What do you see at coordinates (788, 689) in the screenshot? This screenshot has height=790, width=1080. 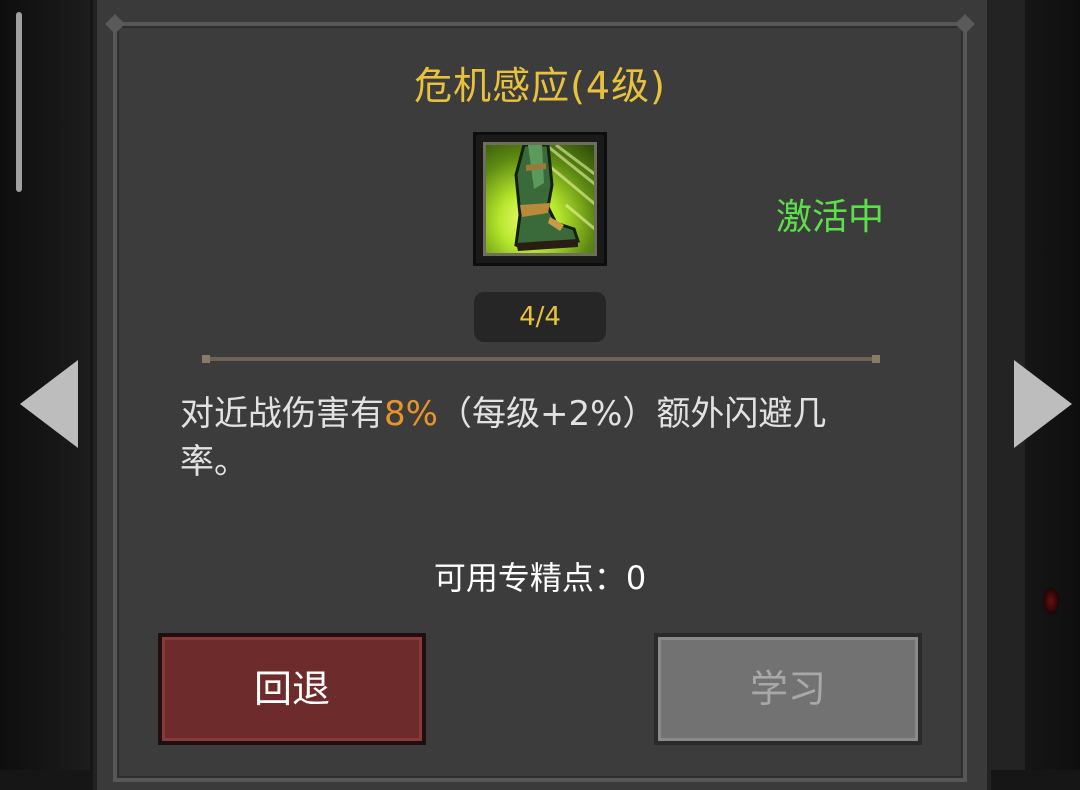 I see `learn-button: 学习` at bounding box center [788, 689].